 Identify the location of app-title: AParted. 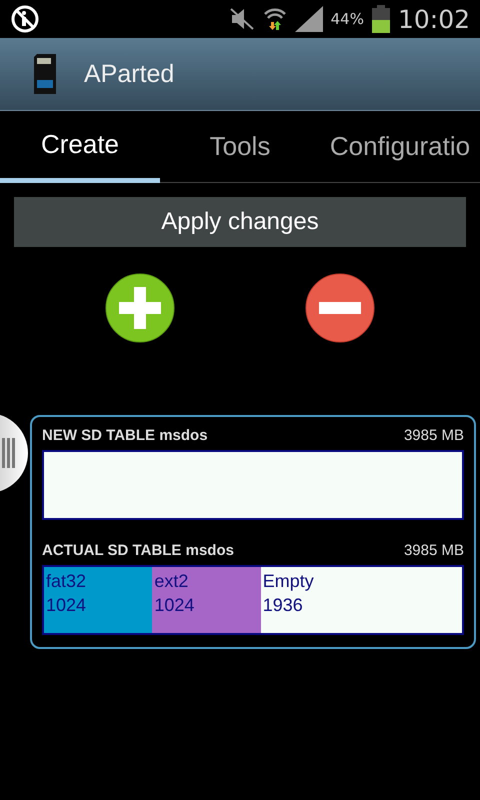
(129, 74).